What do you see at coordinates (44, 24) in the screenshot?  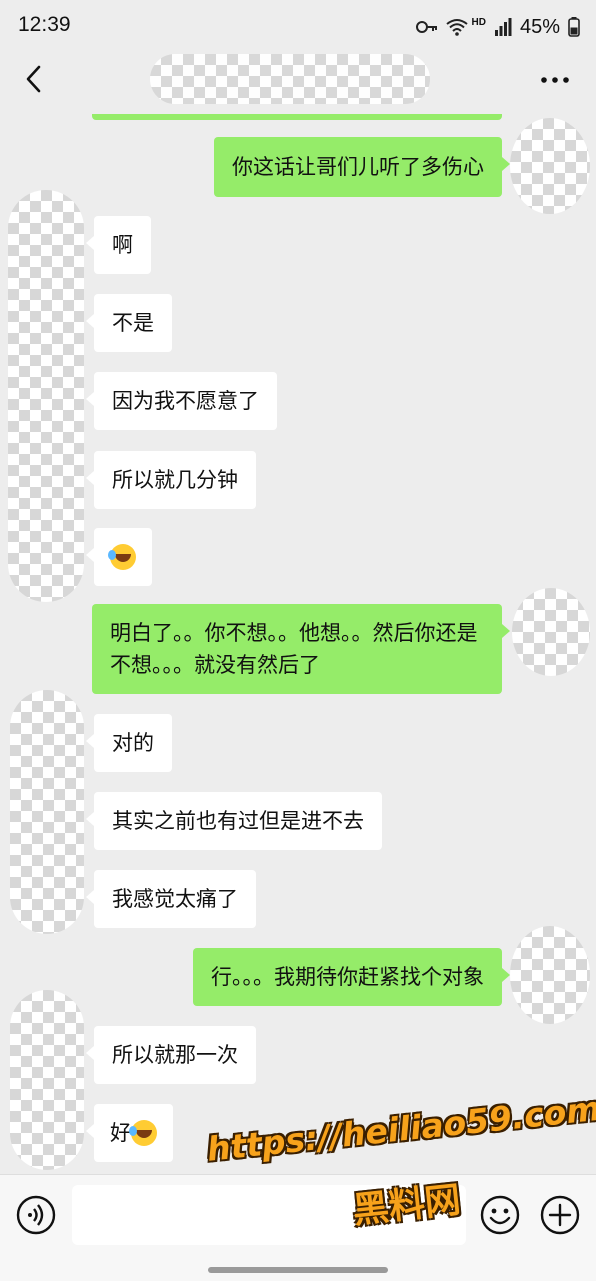 I see `status-time: 12:39` at bounding box center [44, 24].